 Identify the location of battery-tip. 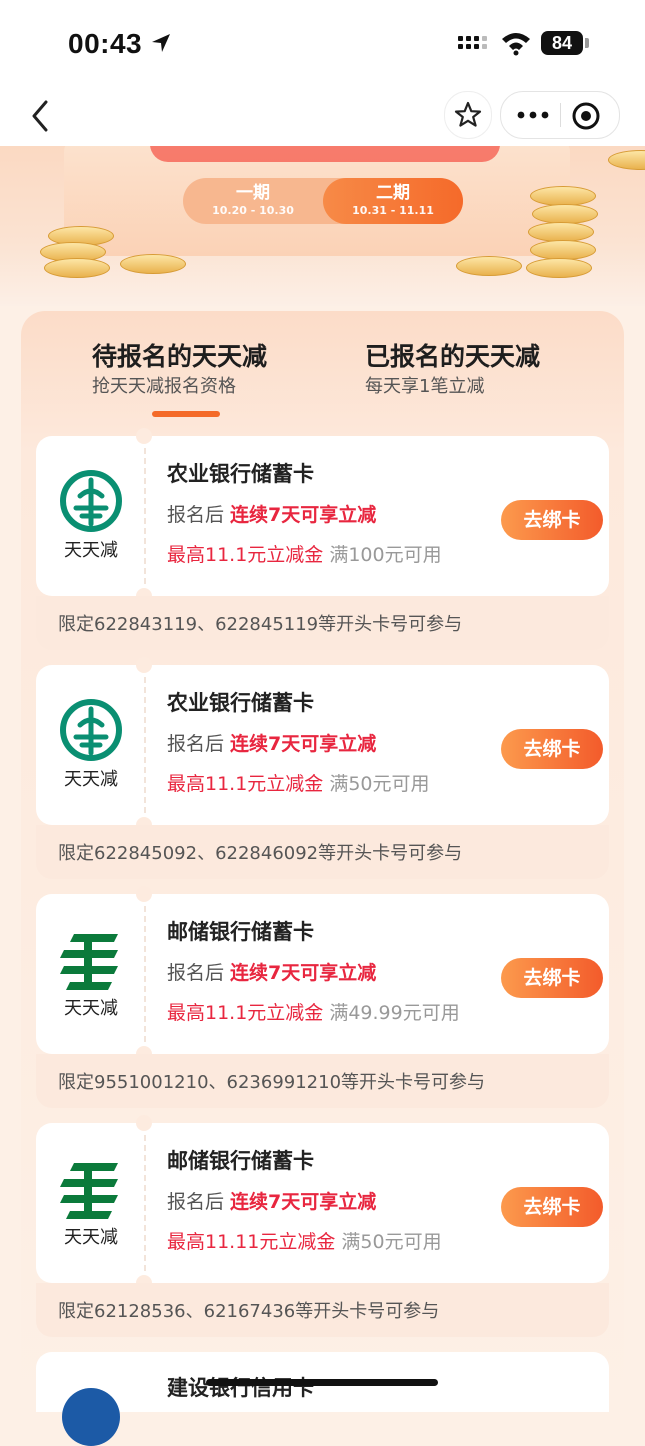
(587, 43).